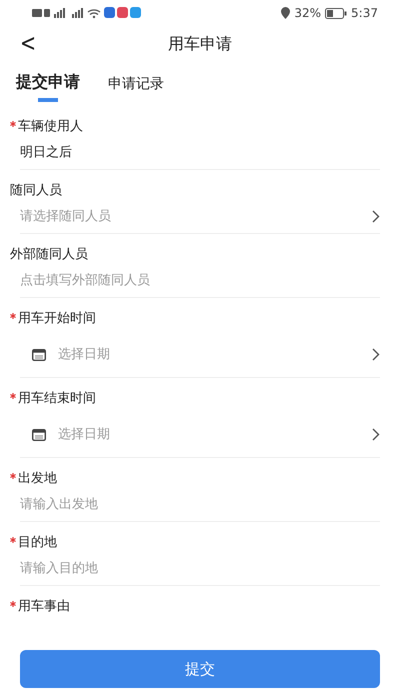 This screenshot has width=400, height=700. Describe the element at coordinates (200, 280) in the screenshot. I see `input-field: 点击填写外部随同人员` at that location.